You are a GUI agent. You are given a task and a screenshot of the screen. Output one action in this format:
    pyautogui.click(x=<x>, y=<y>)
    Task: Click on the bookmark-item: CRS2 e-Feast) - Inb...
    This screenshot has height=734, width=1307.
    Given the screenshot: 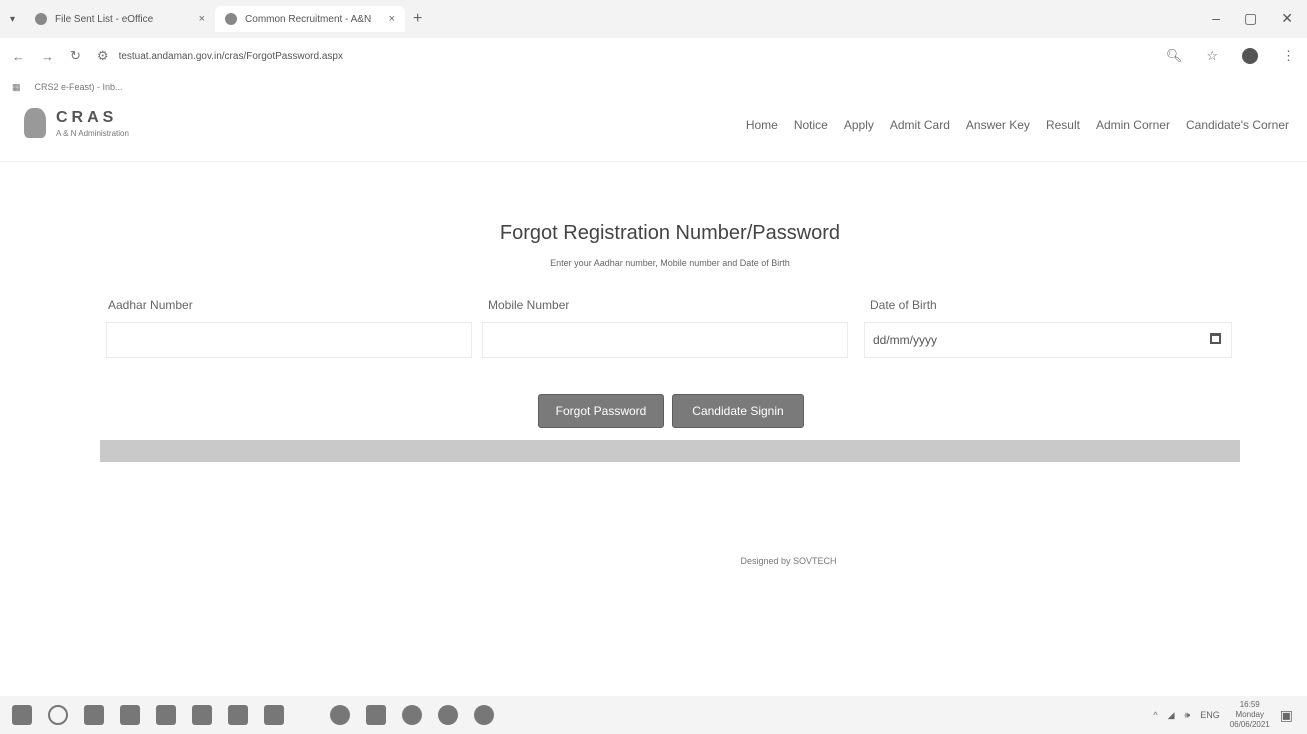 What is the action you would take?
    pyautogui.click(x=79, y=87)
    